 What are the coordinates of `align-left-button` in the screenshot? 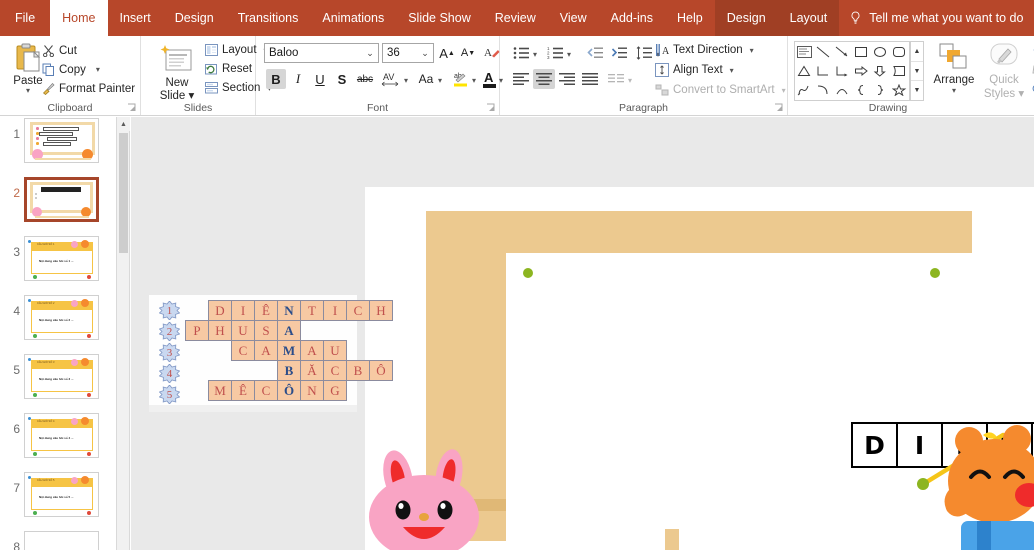 It's located at (521, 79).